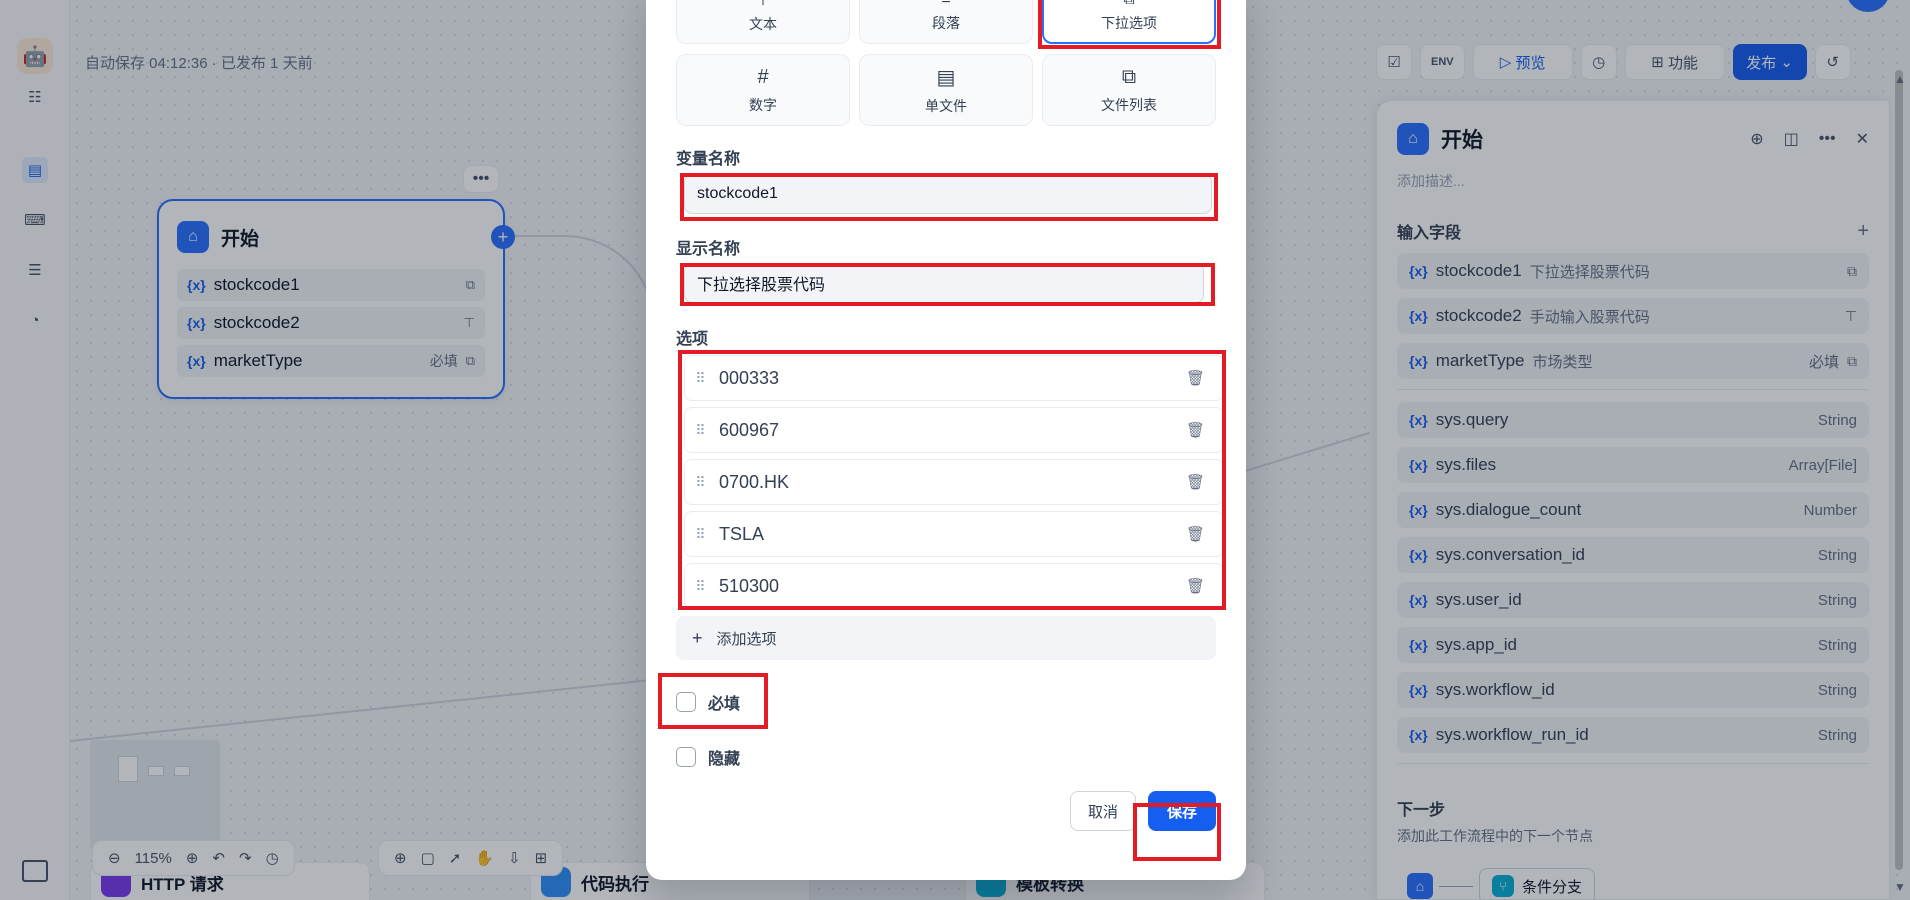  What do you see at coordinates (697, 637) in the screenshot?
I see `plus-icon: +` at bounding box center [697, 637].